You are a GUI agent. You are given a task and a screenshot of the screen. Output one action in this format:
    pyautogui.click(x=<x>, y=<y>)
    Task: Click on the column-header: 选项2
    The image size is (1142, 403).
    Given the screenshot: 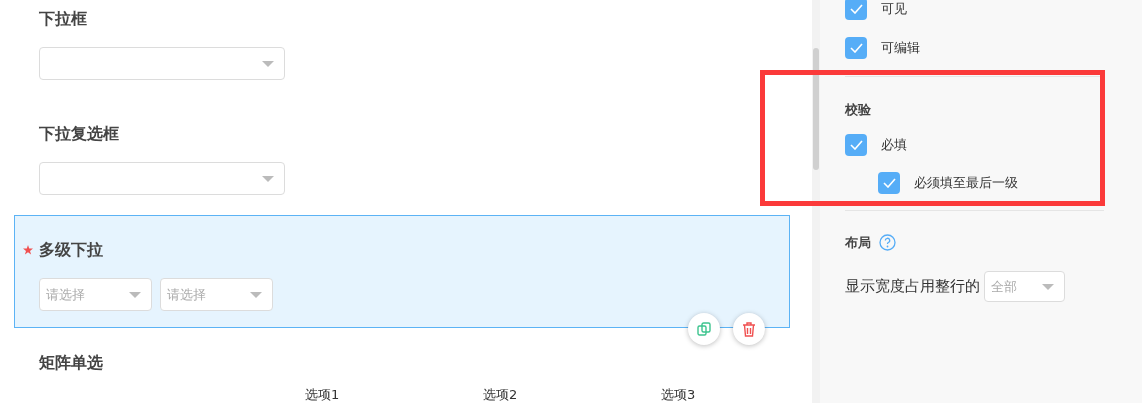 What is the action you would take?
    pyautogui.click(x=501, y=394)
    